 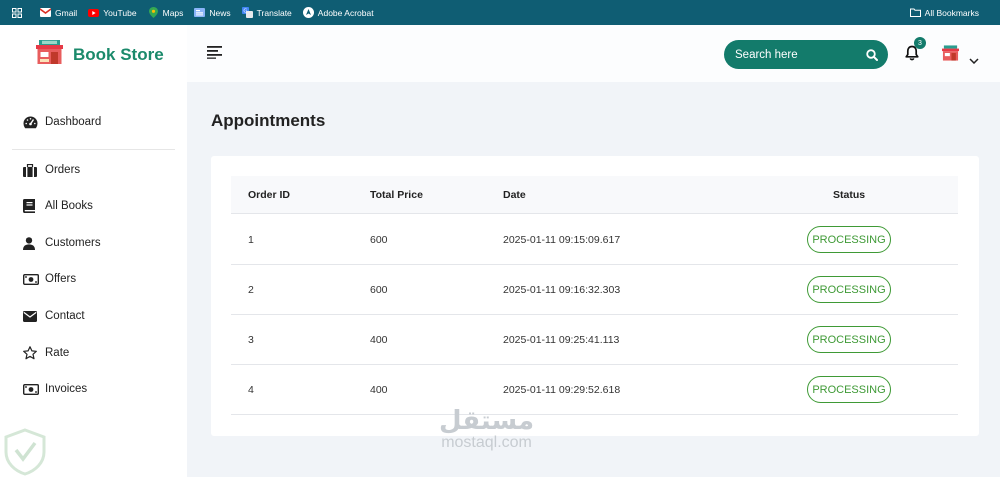 What do you see at coordinates (63, 170) in the screenshot?
I see `sidebar-item-label: Orders` at bounding box center [63, 170].